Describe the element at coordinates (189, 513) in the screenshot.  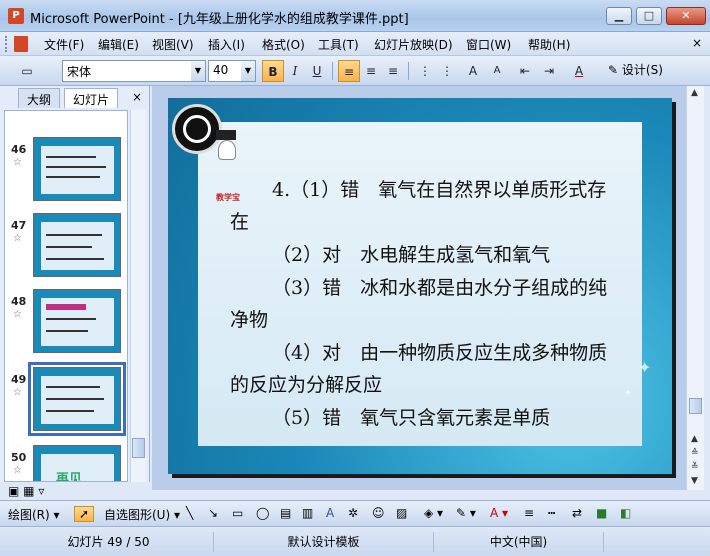
I see `line-icon: ╲` at that location.